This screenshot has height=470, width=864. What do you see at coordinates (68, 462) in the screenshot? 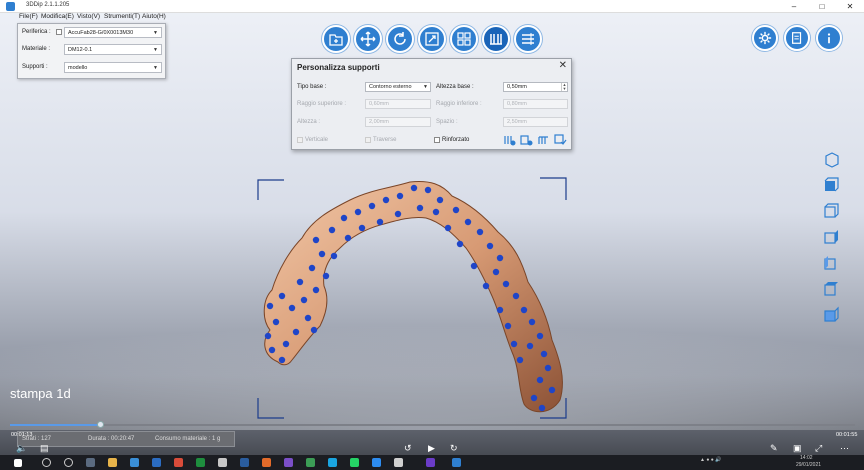
I see `cortana-icon` at bounding box center [68, 462].